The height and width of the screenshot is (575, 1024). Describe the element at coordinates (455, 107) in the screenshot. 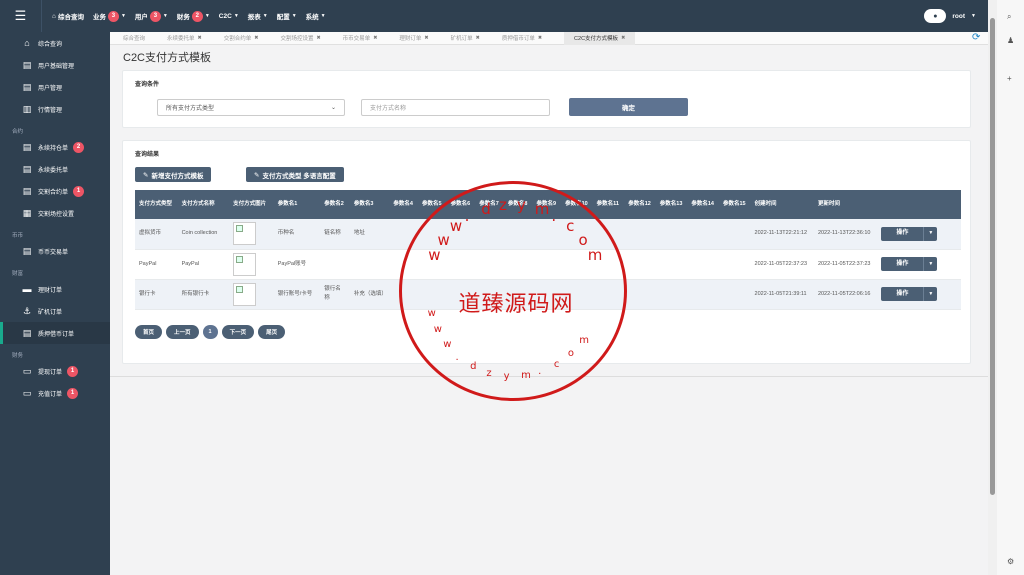

I see `payment-name-input: 支付方式名称` at that location.